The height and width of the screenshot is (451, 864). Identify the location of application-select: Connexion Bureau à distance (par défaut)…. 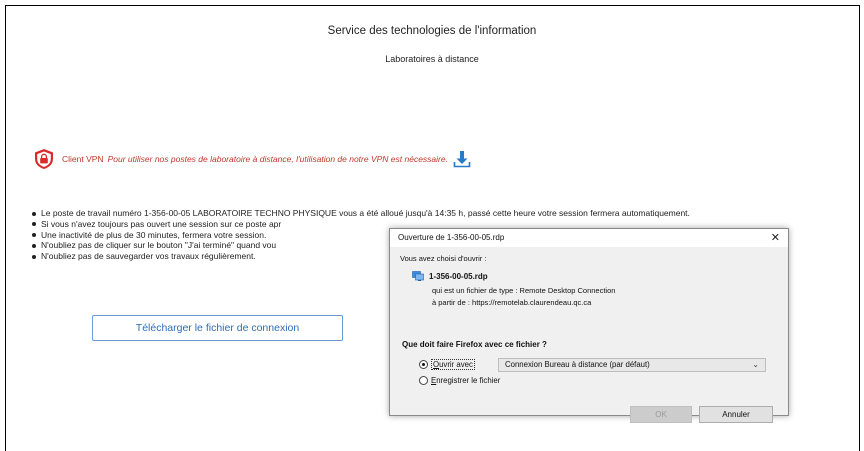
(632, 365).